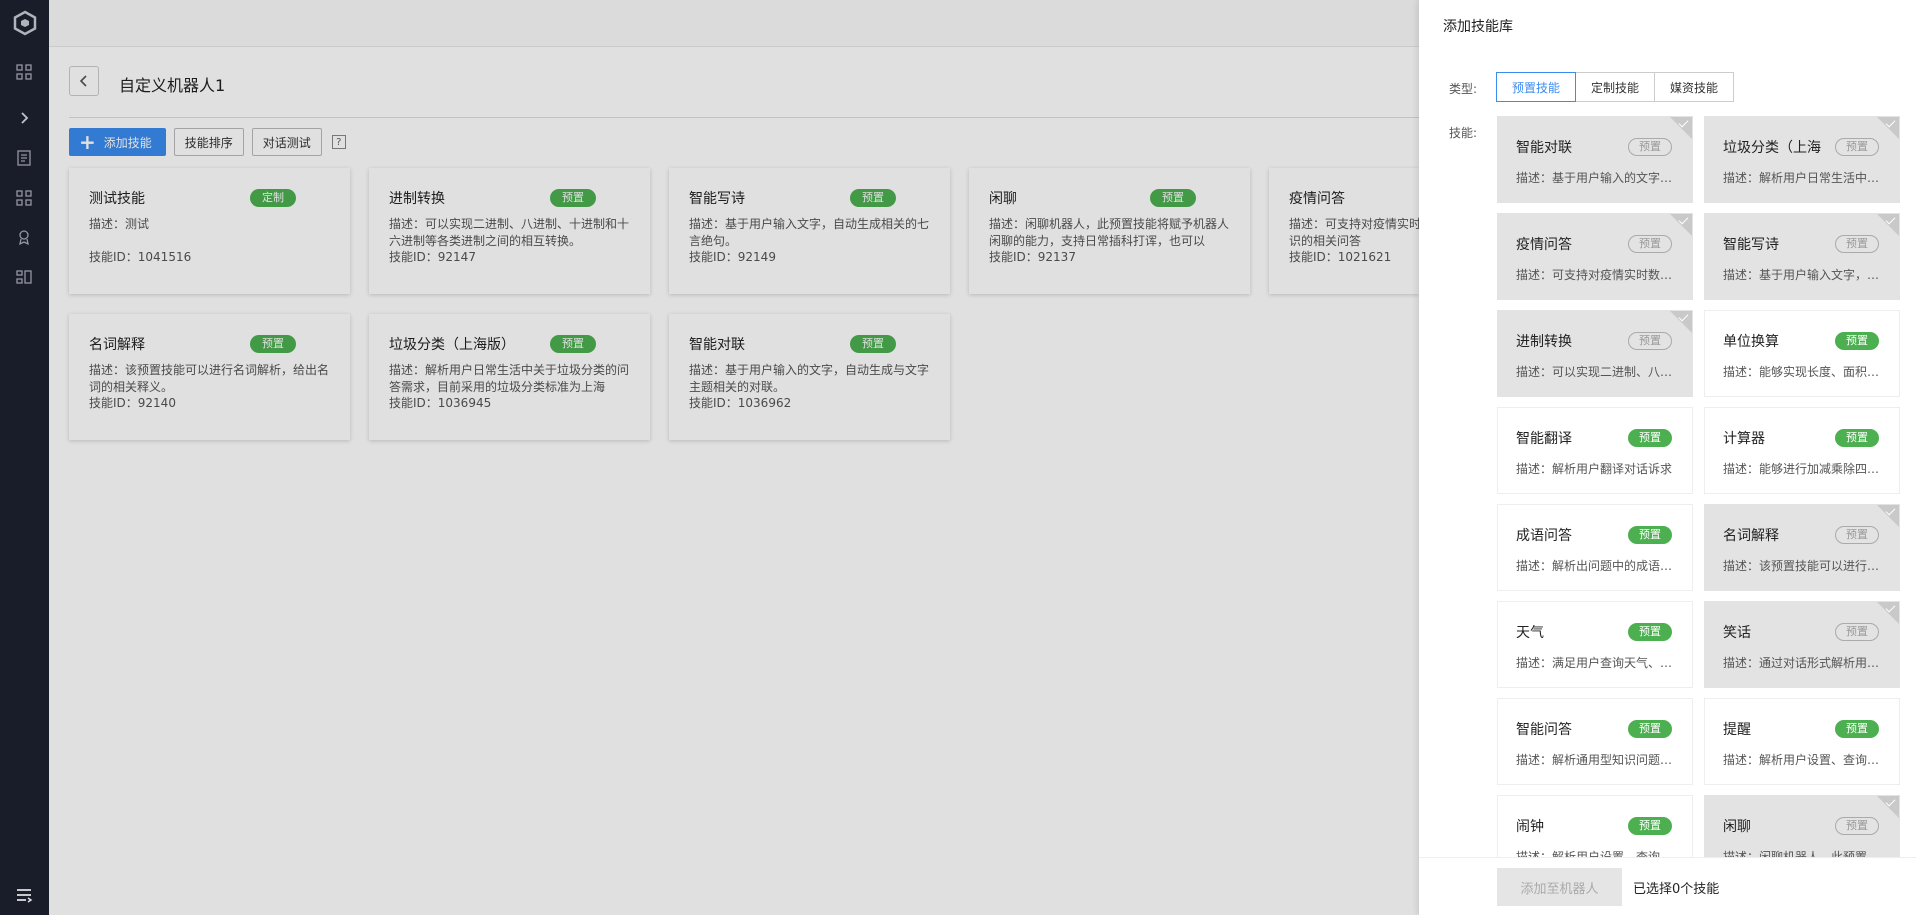  Describe the element at coordinates (1802, 178) in the screenshot. I see `skill-option-desc: 描述：解析用户日常生活中关于` at that location.